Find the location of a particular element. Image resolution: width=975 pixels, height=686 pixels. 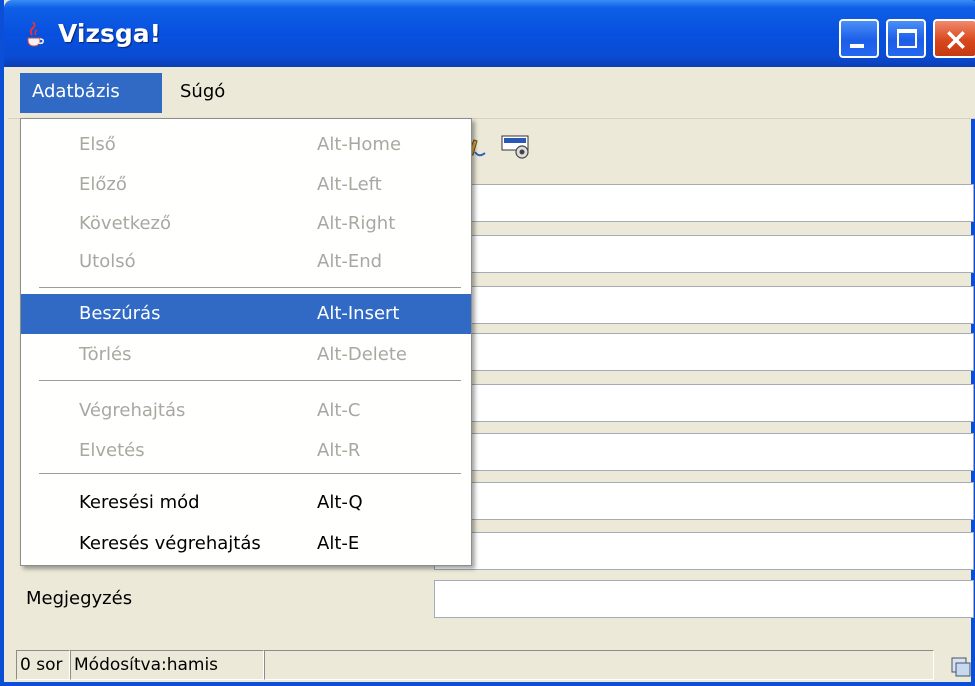

menu-item-elso: Első Alt-Home is located at coordinates (246, 145).